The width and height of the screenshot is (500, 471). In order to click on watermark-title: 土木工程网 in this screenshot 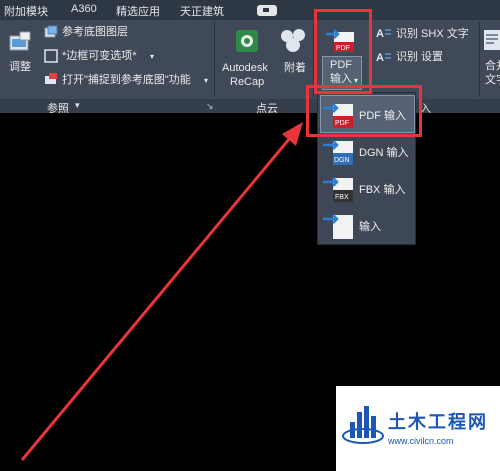, I will do `click(438, 422)`.